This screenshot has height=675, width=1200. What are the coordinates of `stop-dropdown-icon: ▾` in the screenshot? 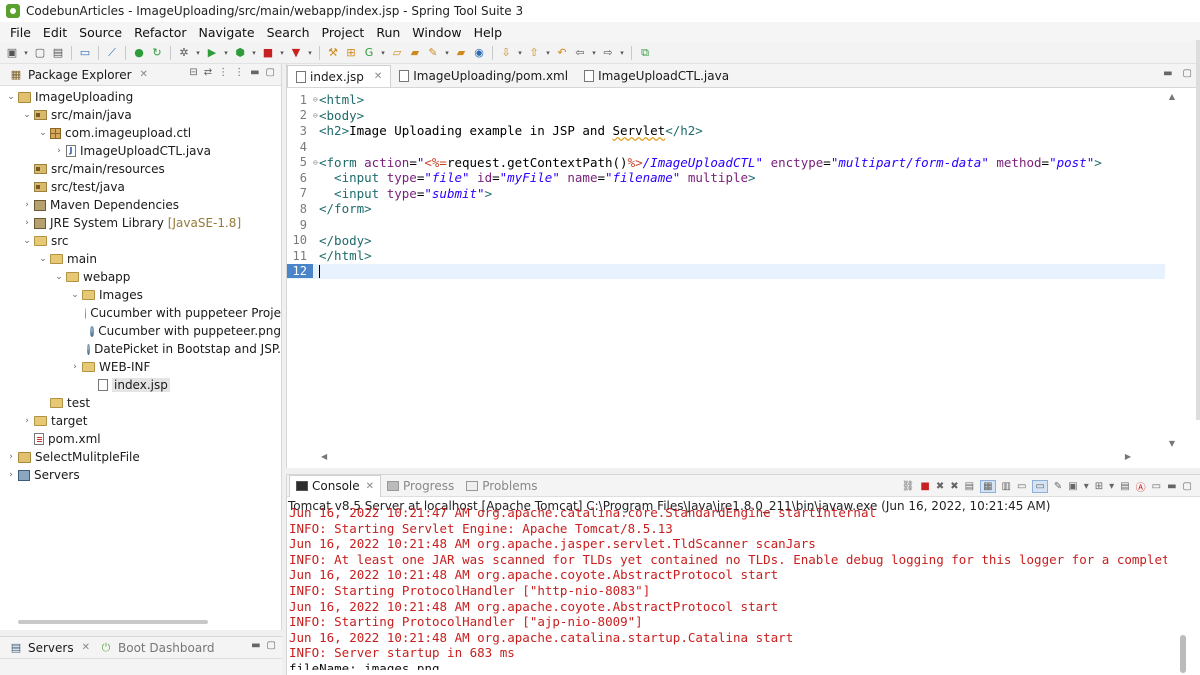 It's located at (282, 53).